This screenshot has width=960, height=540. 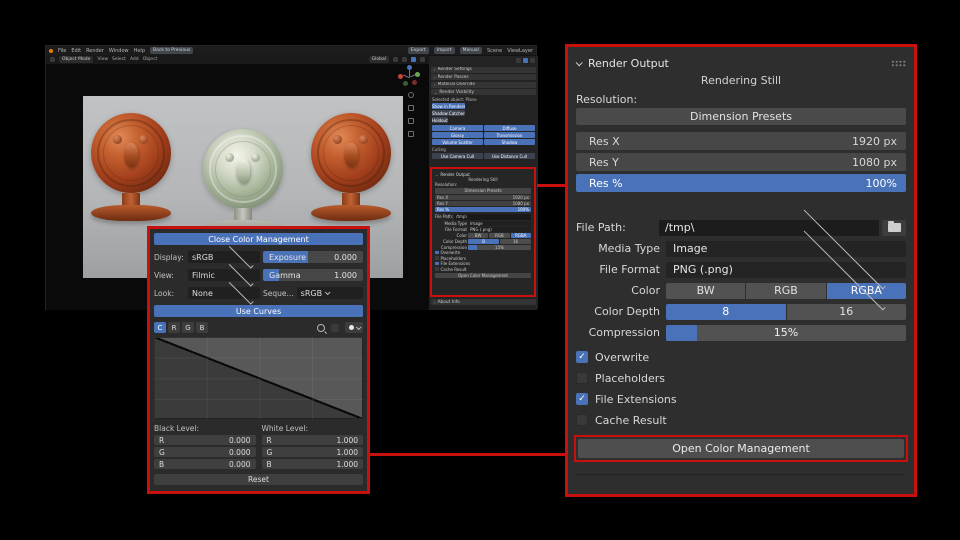 I want to click on close-color-management-button: Close Color Management, so click(x=258, y=239).